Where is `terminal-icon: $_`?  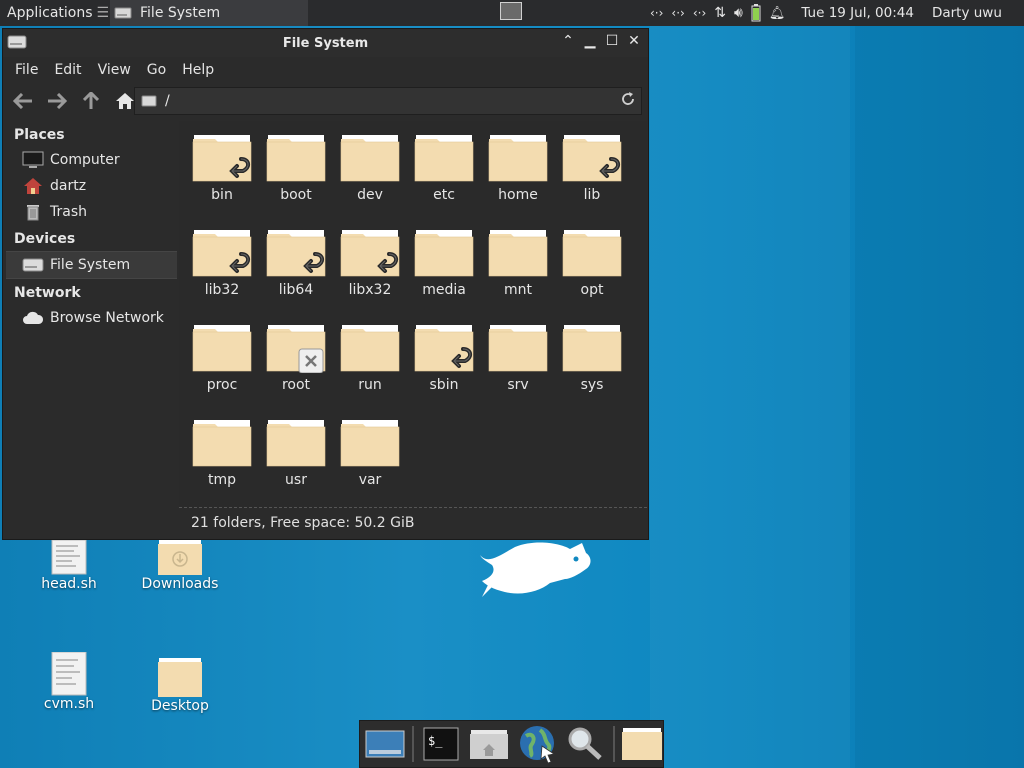
terminal-icon: $_ is located at coordinates (441, 744).